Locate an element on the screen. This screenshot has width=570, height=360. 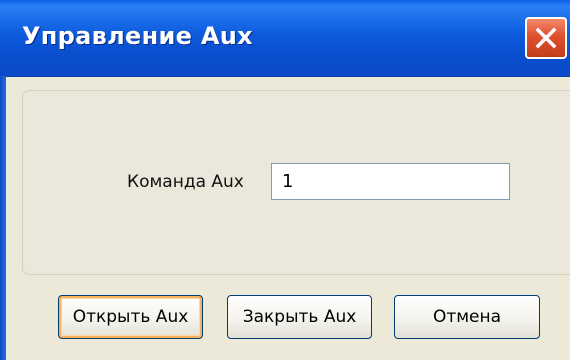
cancel-button: Отмена is located at coordinates (467, 317).